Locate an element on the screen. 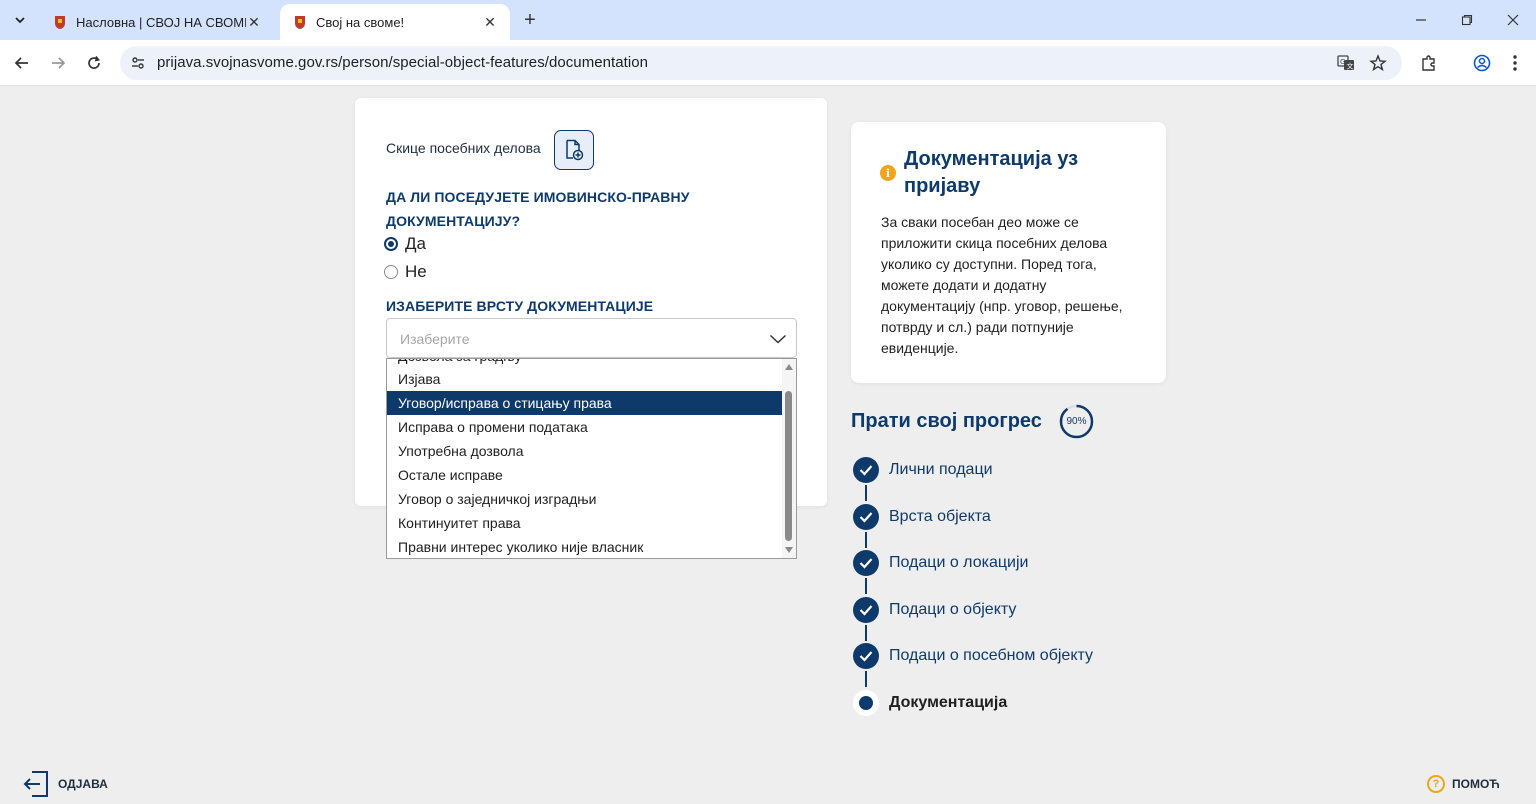 This screenshot has width=1536, height=804. minimize-button is located at coordinates (1421, 20).